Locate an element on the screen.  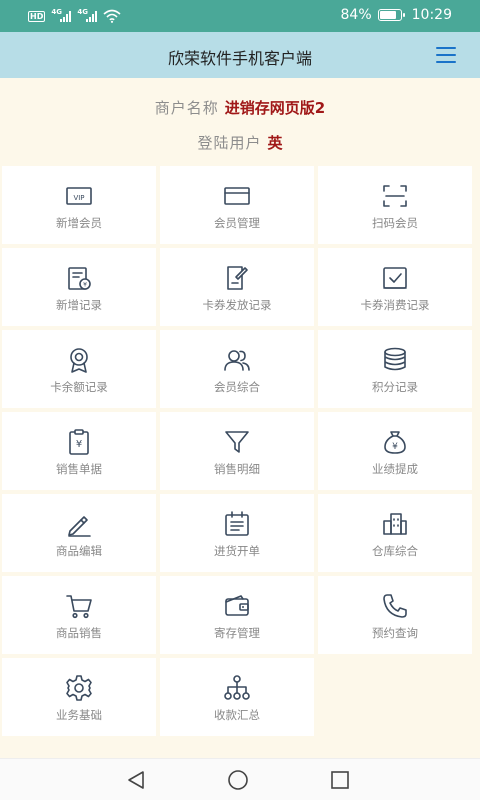
money-bag-icon: ¥ is located at coordinates (395, 442).